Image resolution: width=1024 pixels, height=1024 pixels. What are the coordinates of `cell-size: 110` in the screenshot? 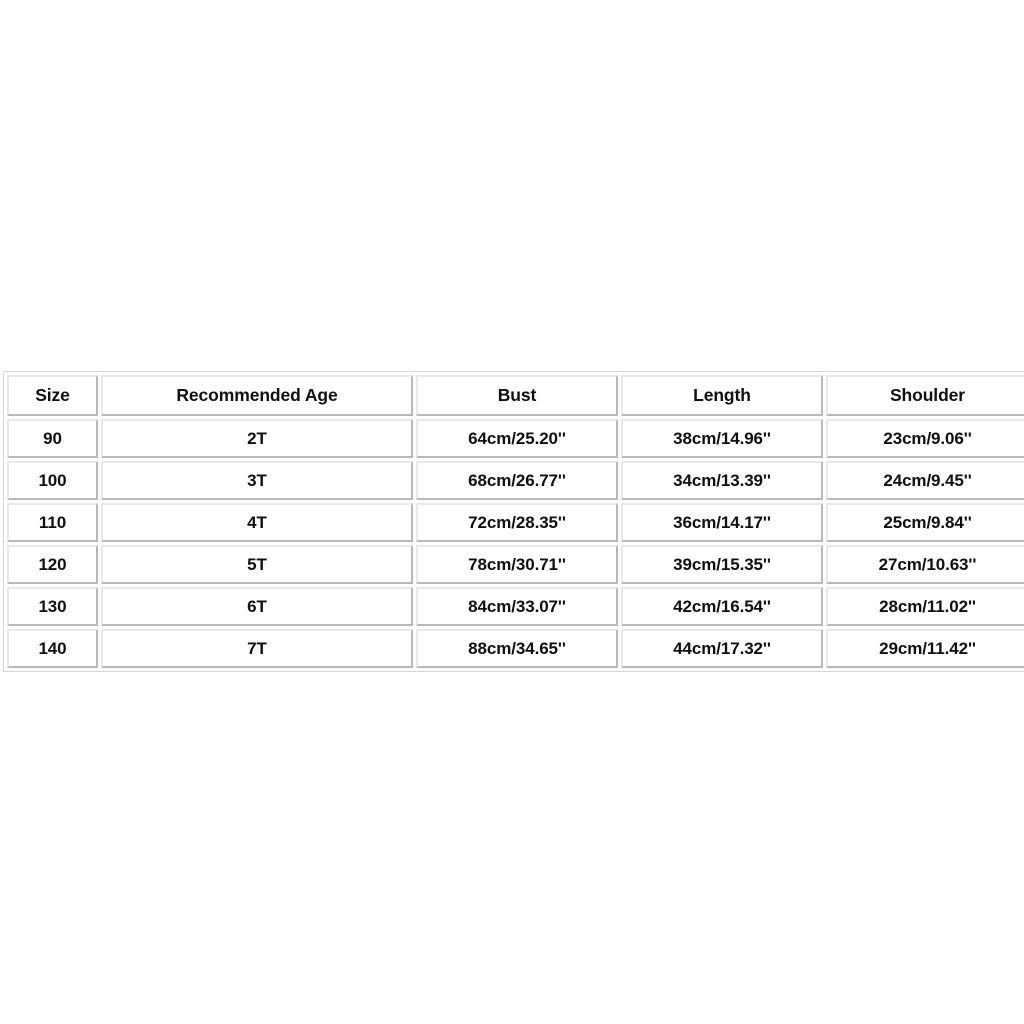 It's located at (52, 522).